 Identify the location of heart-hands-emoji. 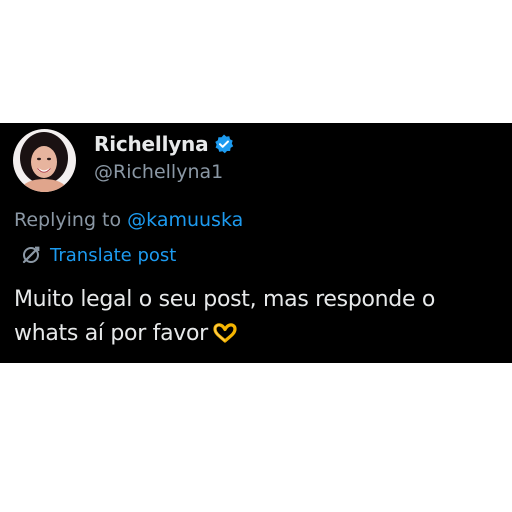
(225, 338).